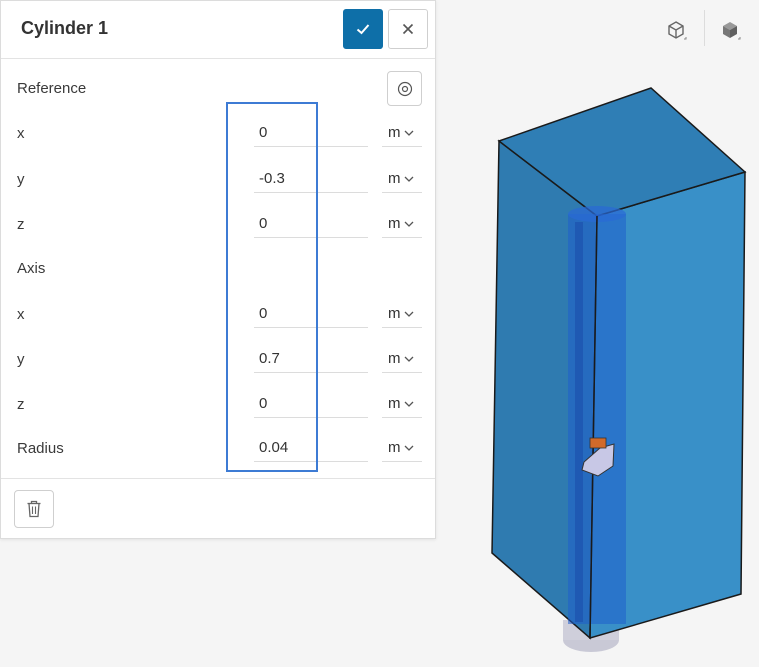 This screenshot has width=759, height=667. Describe the element at coordinates (21, 359) in the screenshot. I see `axis-y-label: y` at that location.